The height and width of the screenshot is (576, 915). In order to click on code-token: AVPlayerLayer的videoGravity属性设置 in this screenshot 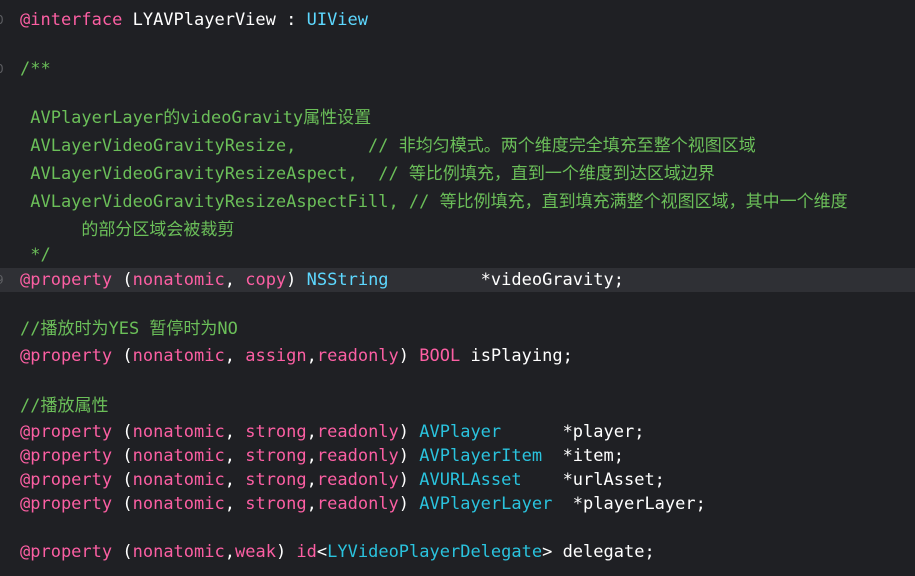, I will do `click(196, 118)`.